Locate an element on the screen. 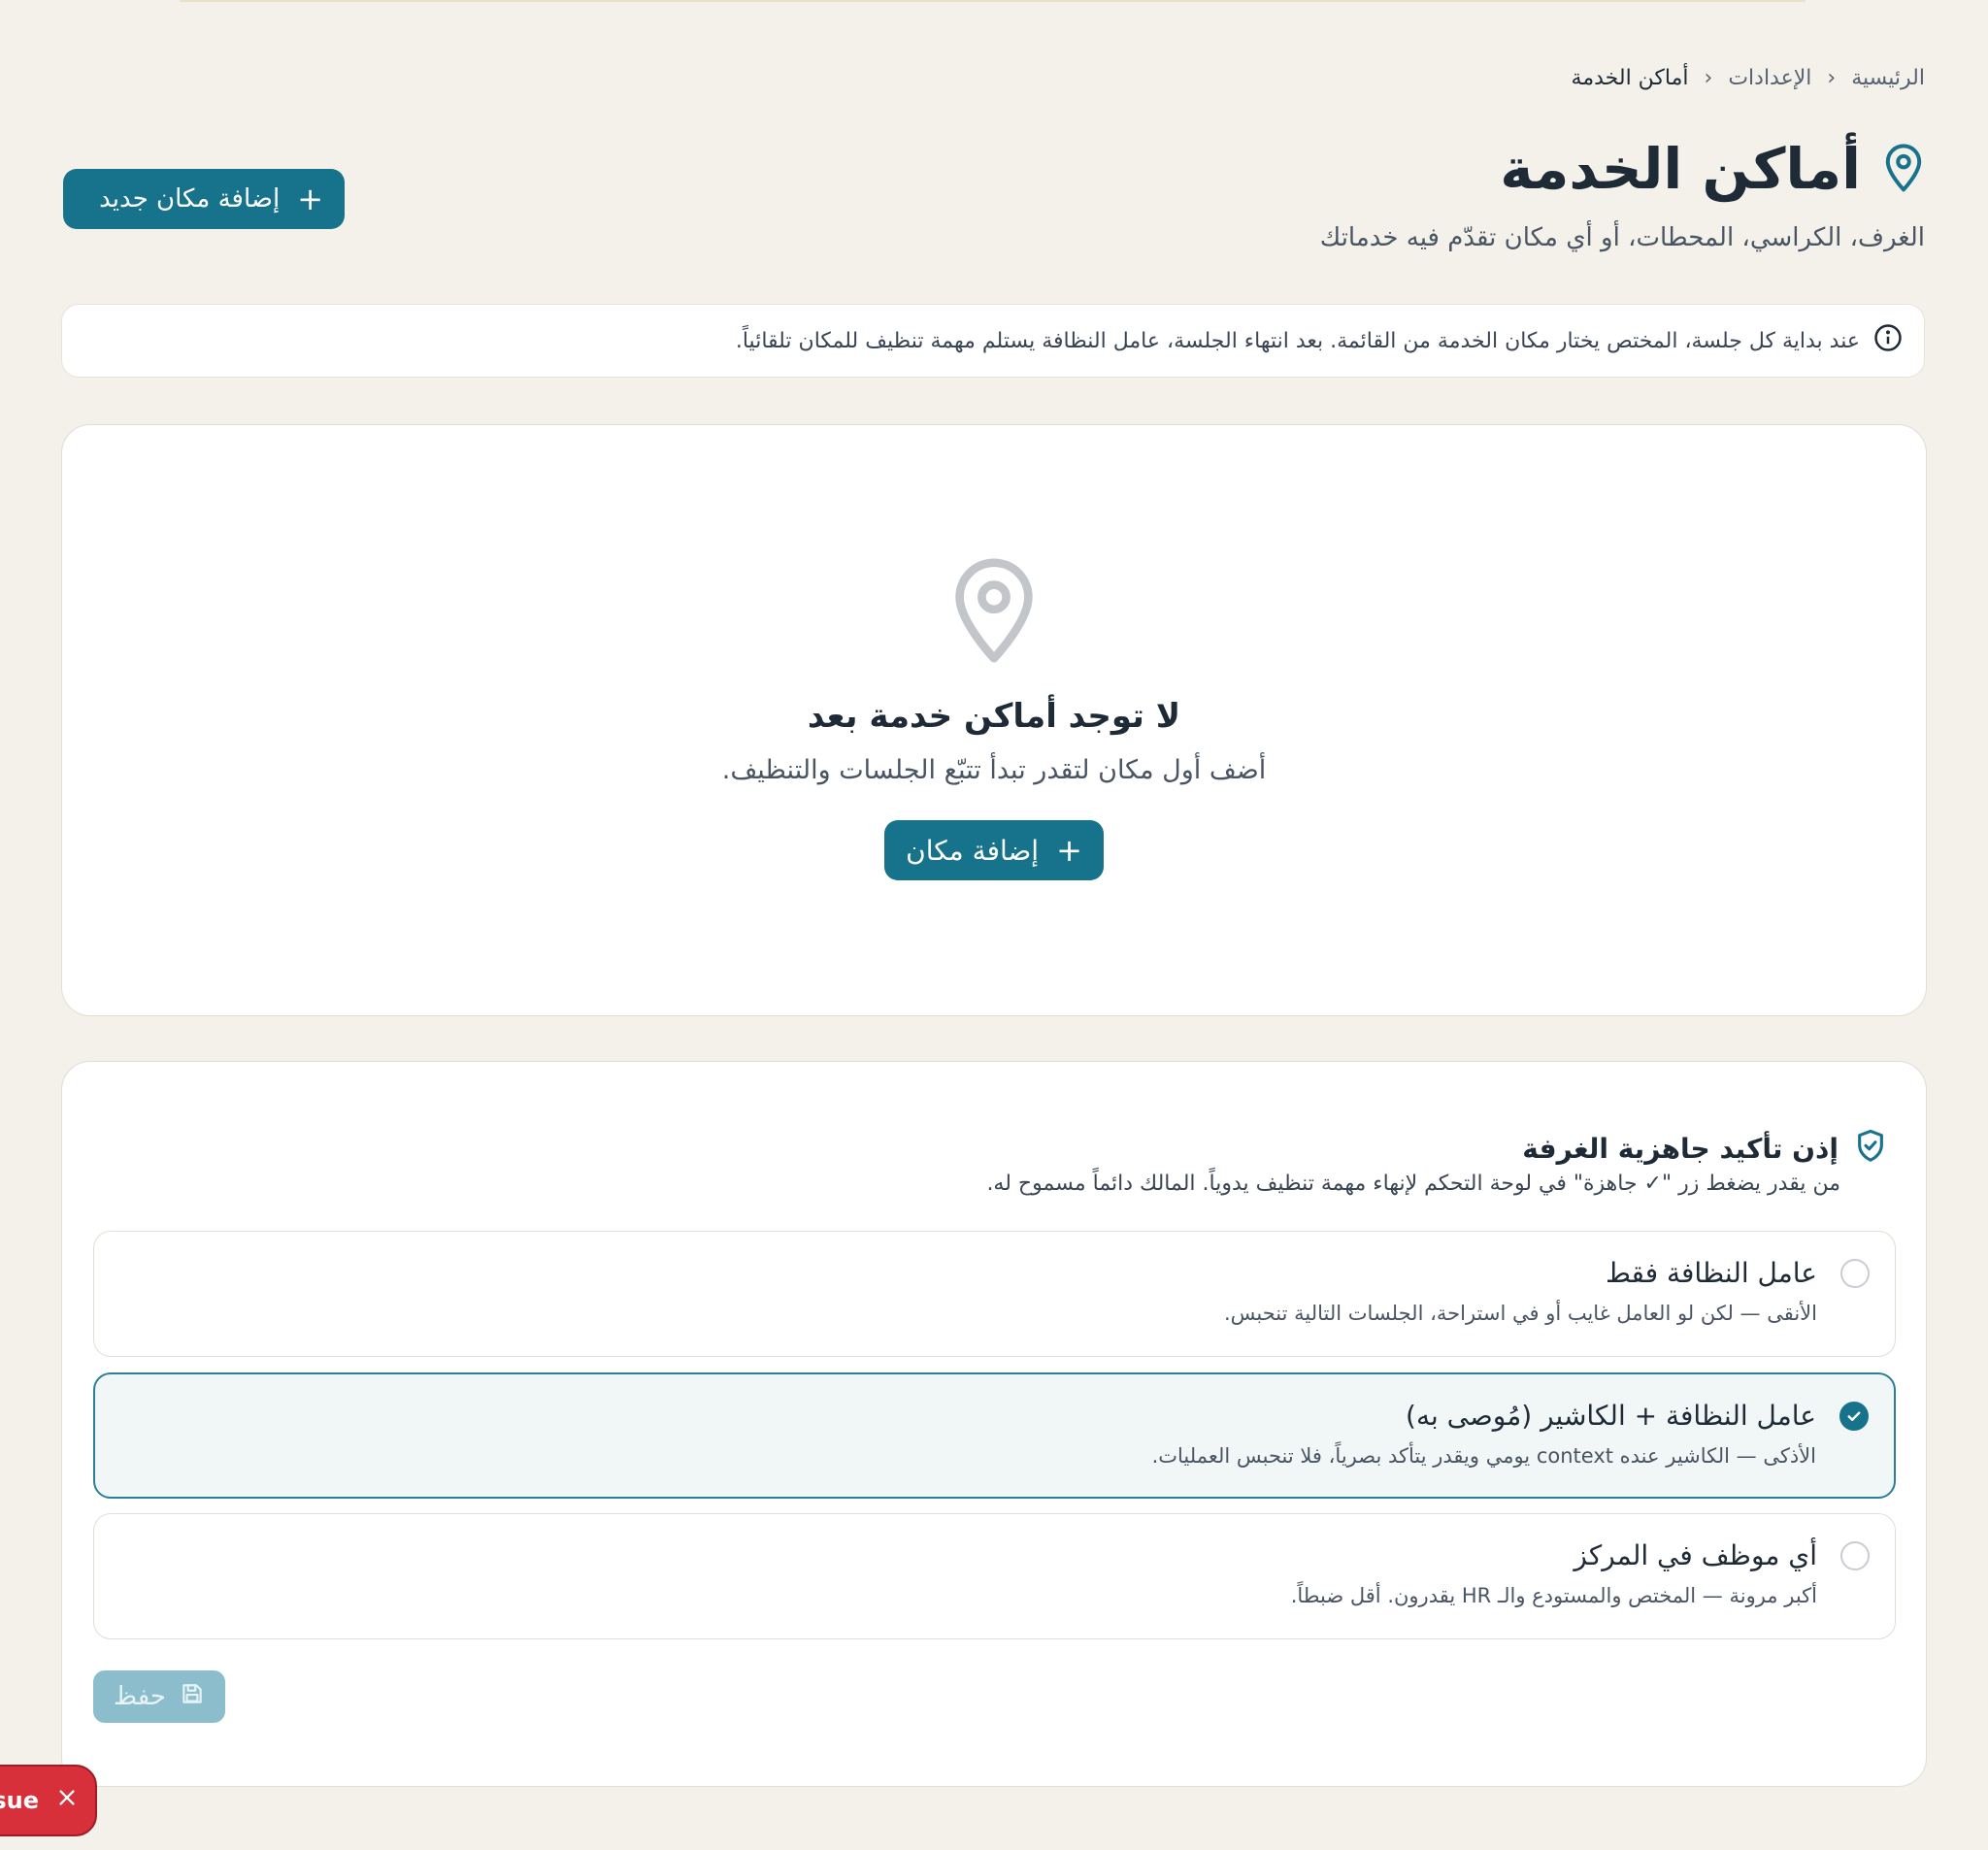 This screenshot has width=1988, height=1850. page-title: أماكن الخدمة is located at coordinates (1680, 169).